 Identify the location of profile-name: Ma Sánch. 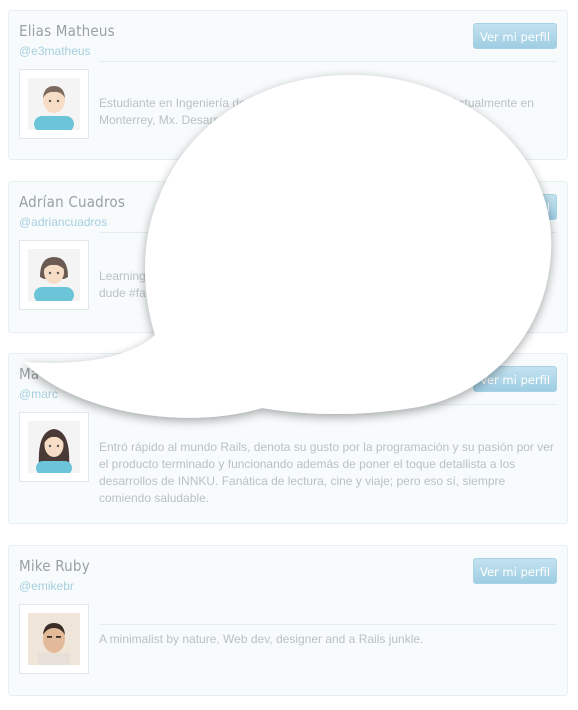
(73, 374).